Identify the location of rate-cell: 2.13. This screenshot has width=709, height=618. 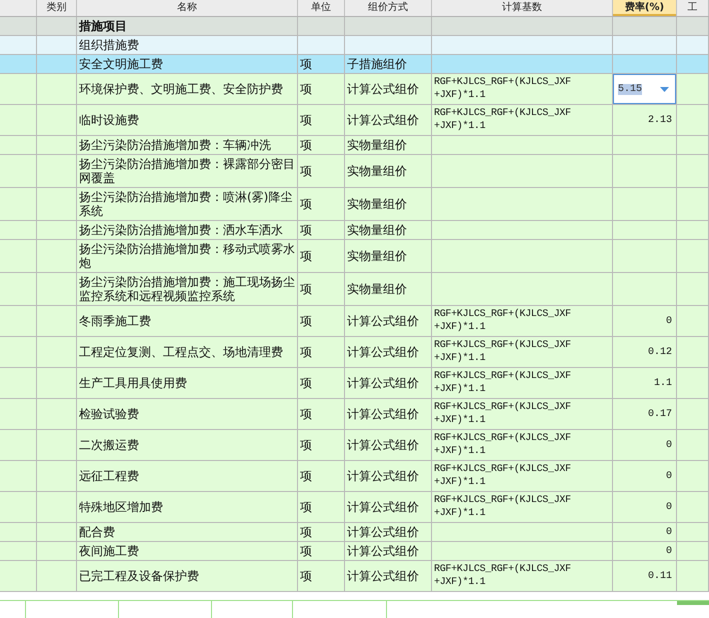
(645, 120).